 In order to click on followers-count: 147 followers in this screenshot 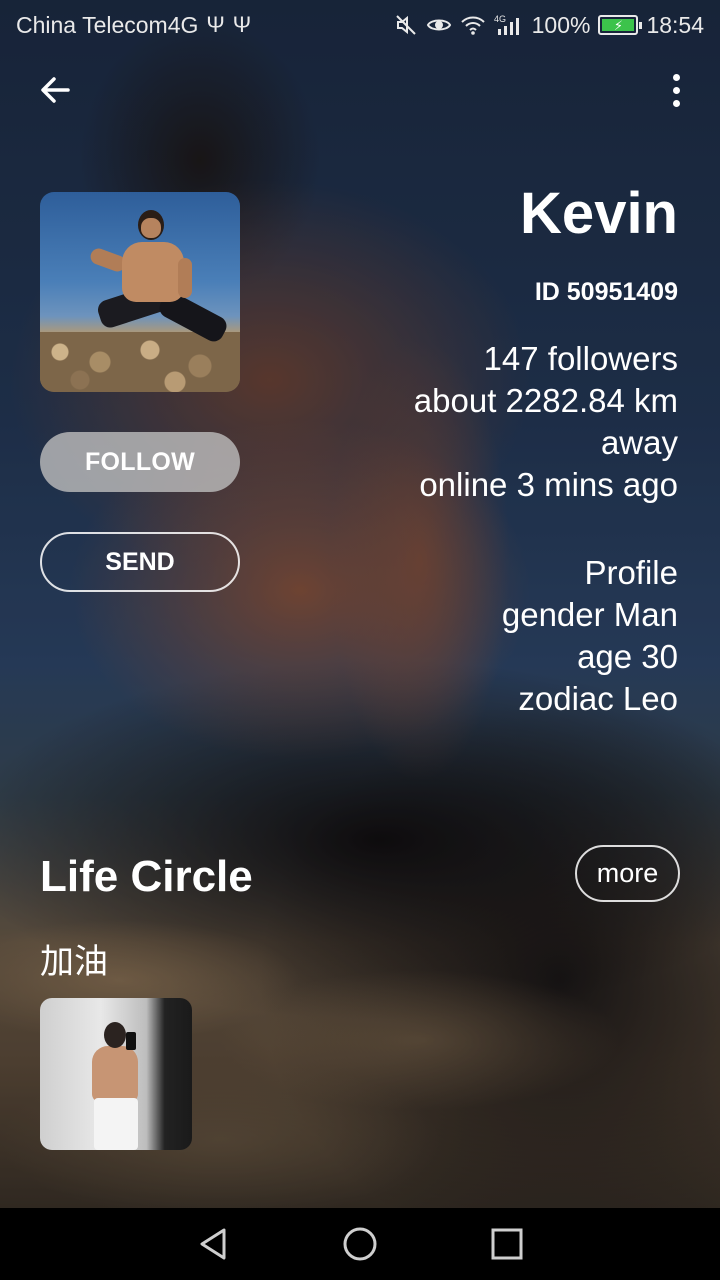, I will do `click(580, 358)`.